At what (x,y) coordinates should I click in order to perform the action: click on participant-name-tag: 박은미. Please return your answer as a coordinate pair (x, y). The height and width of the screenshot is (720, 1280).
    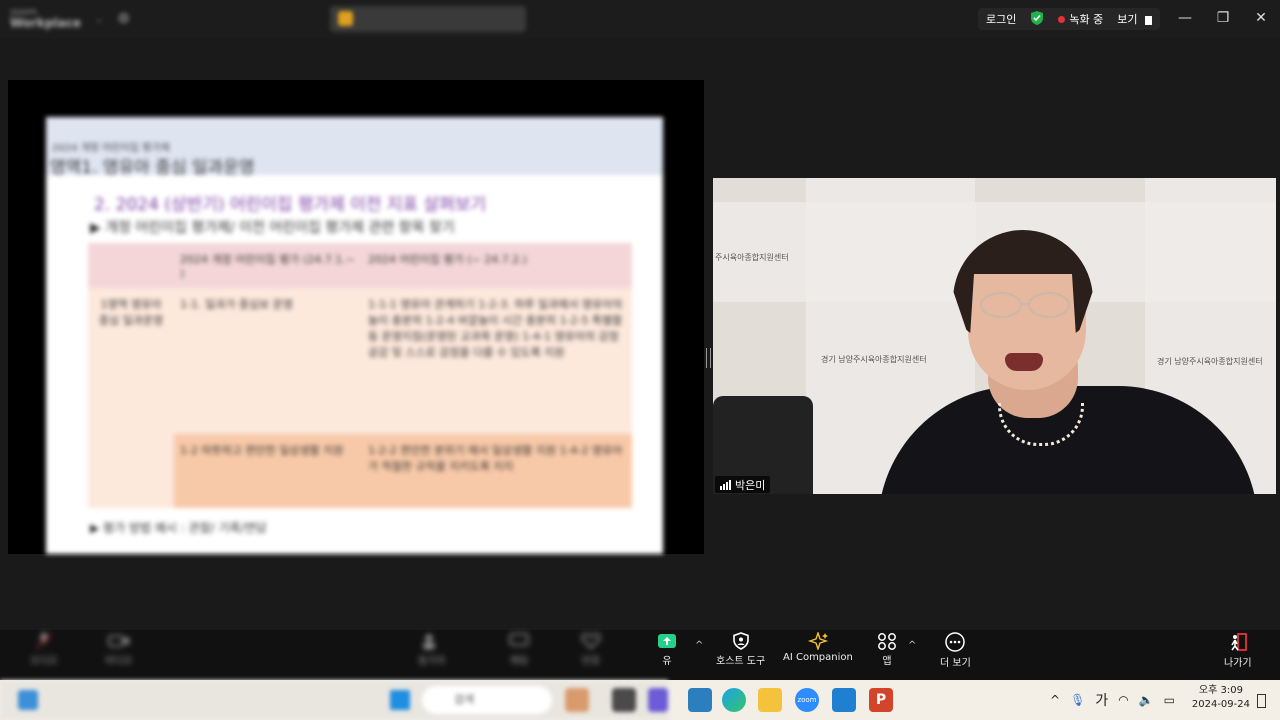
    Looking at the image, I should click on (743, 484).